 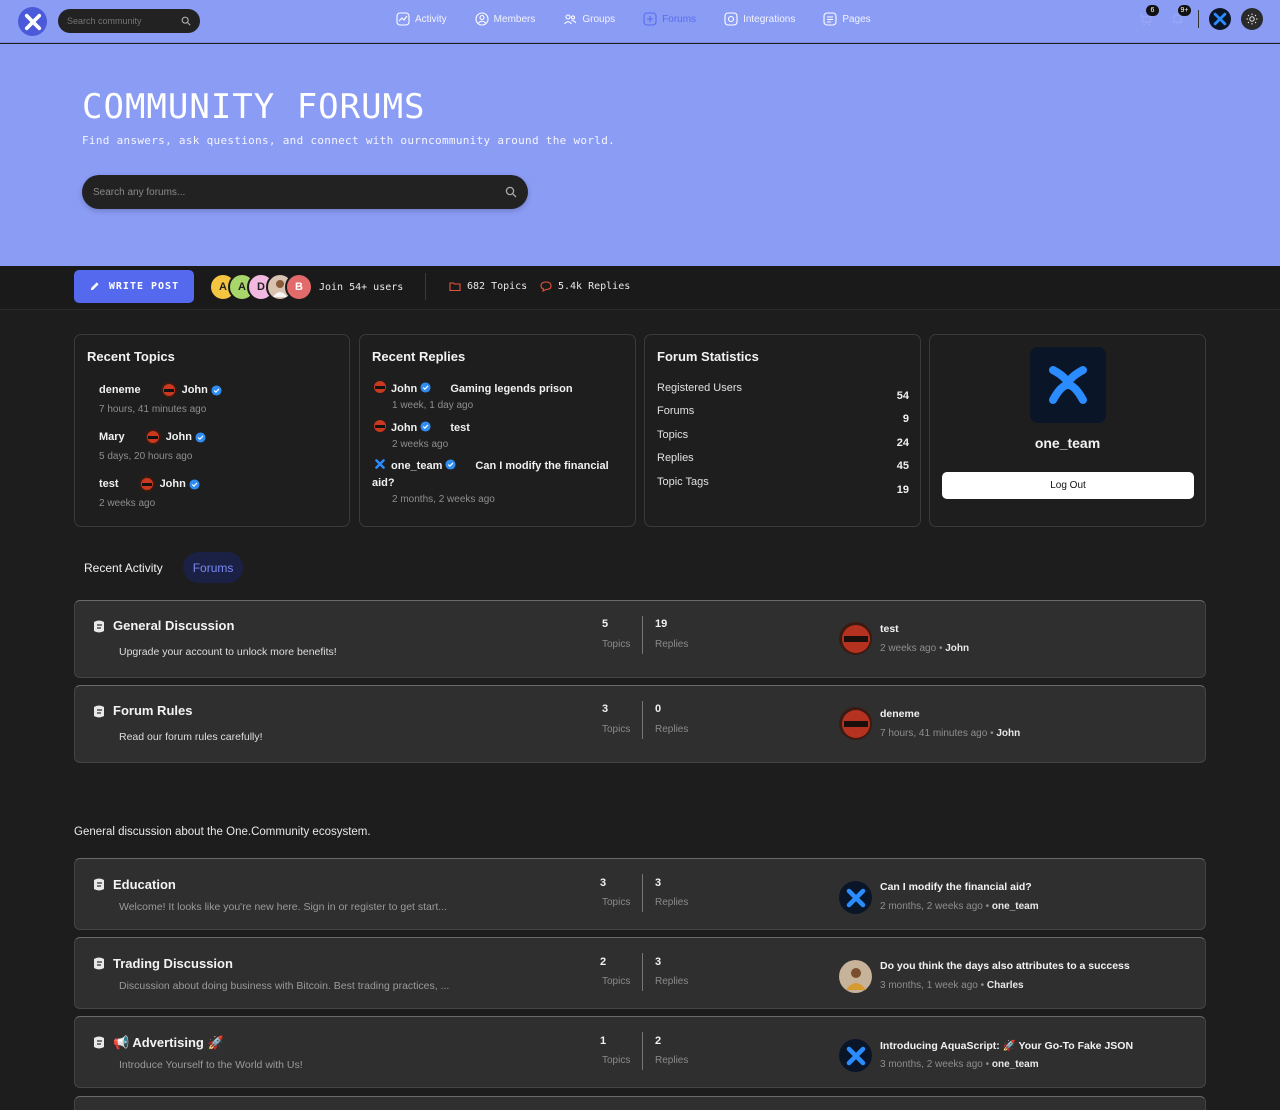 What do you see at coordinates (616, 729) in the screenshot?
I see `topics-label: Topics` at bounding box center [616, 729].